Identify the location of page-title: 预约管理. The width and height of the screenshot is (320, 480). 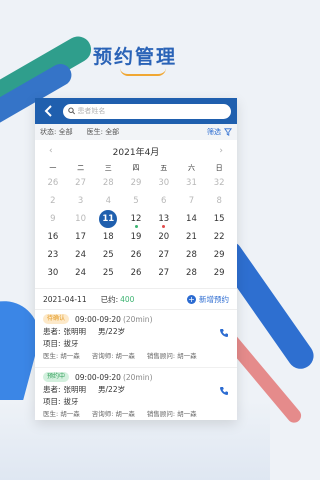
(134, 57).